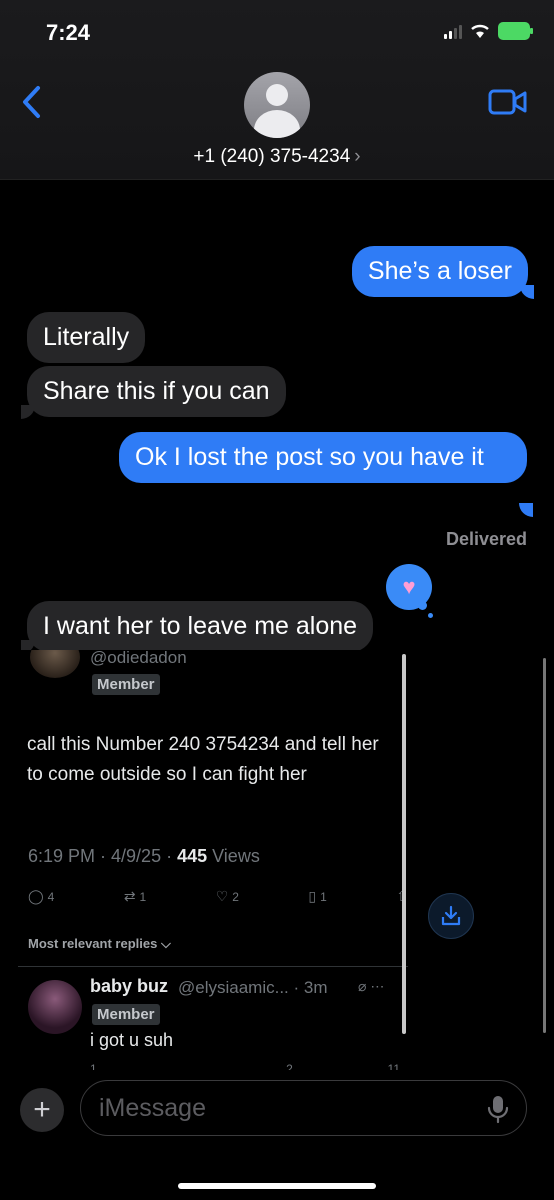 The width and height of the screenshot is (554, 1200). I want to click on reply-author-name: baby buz, so click(129, 986).